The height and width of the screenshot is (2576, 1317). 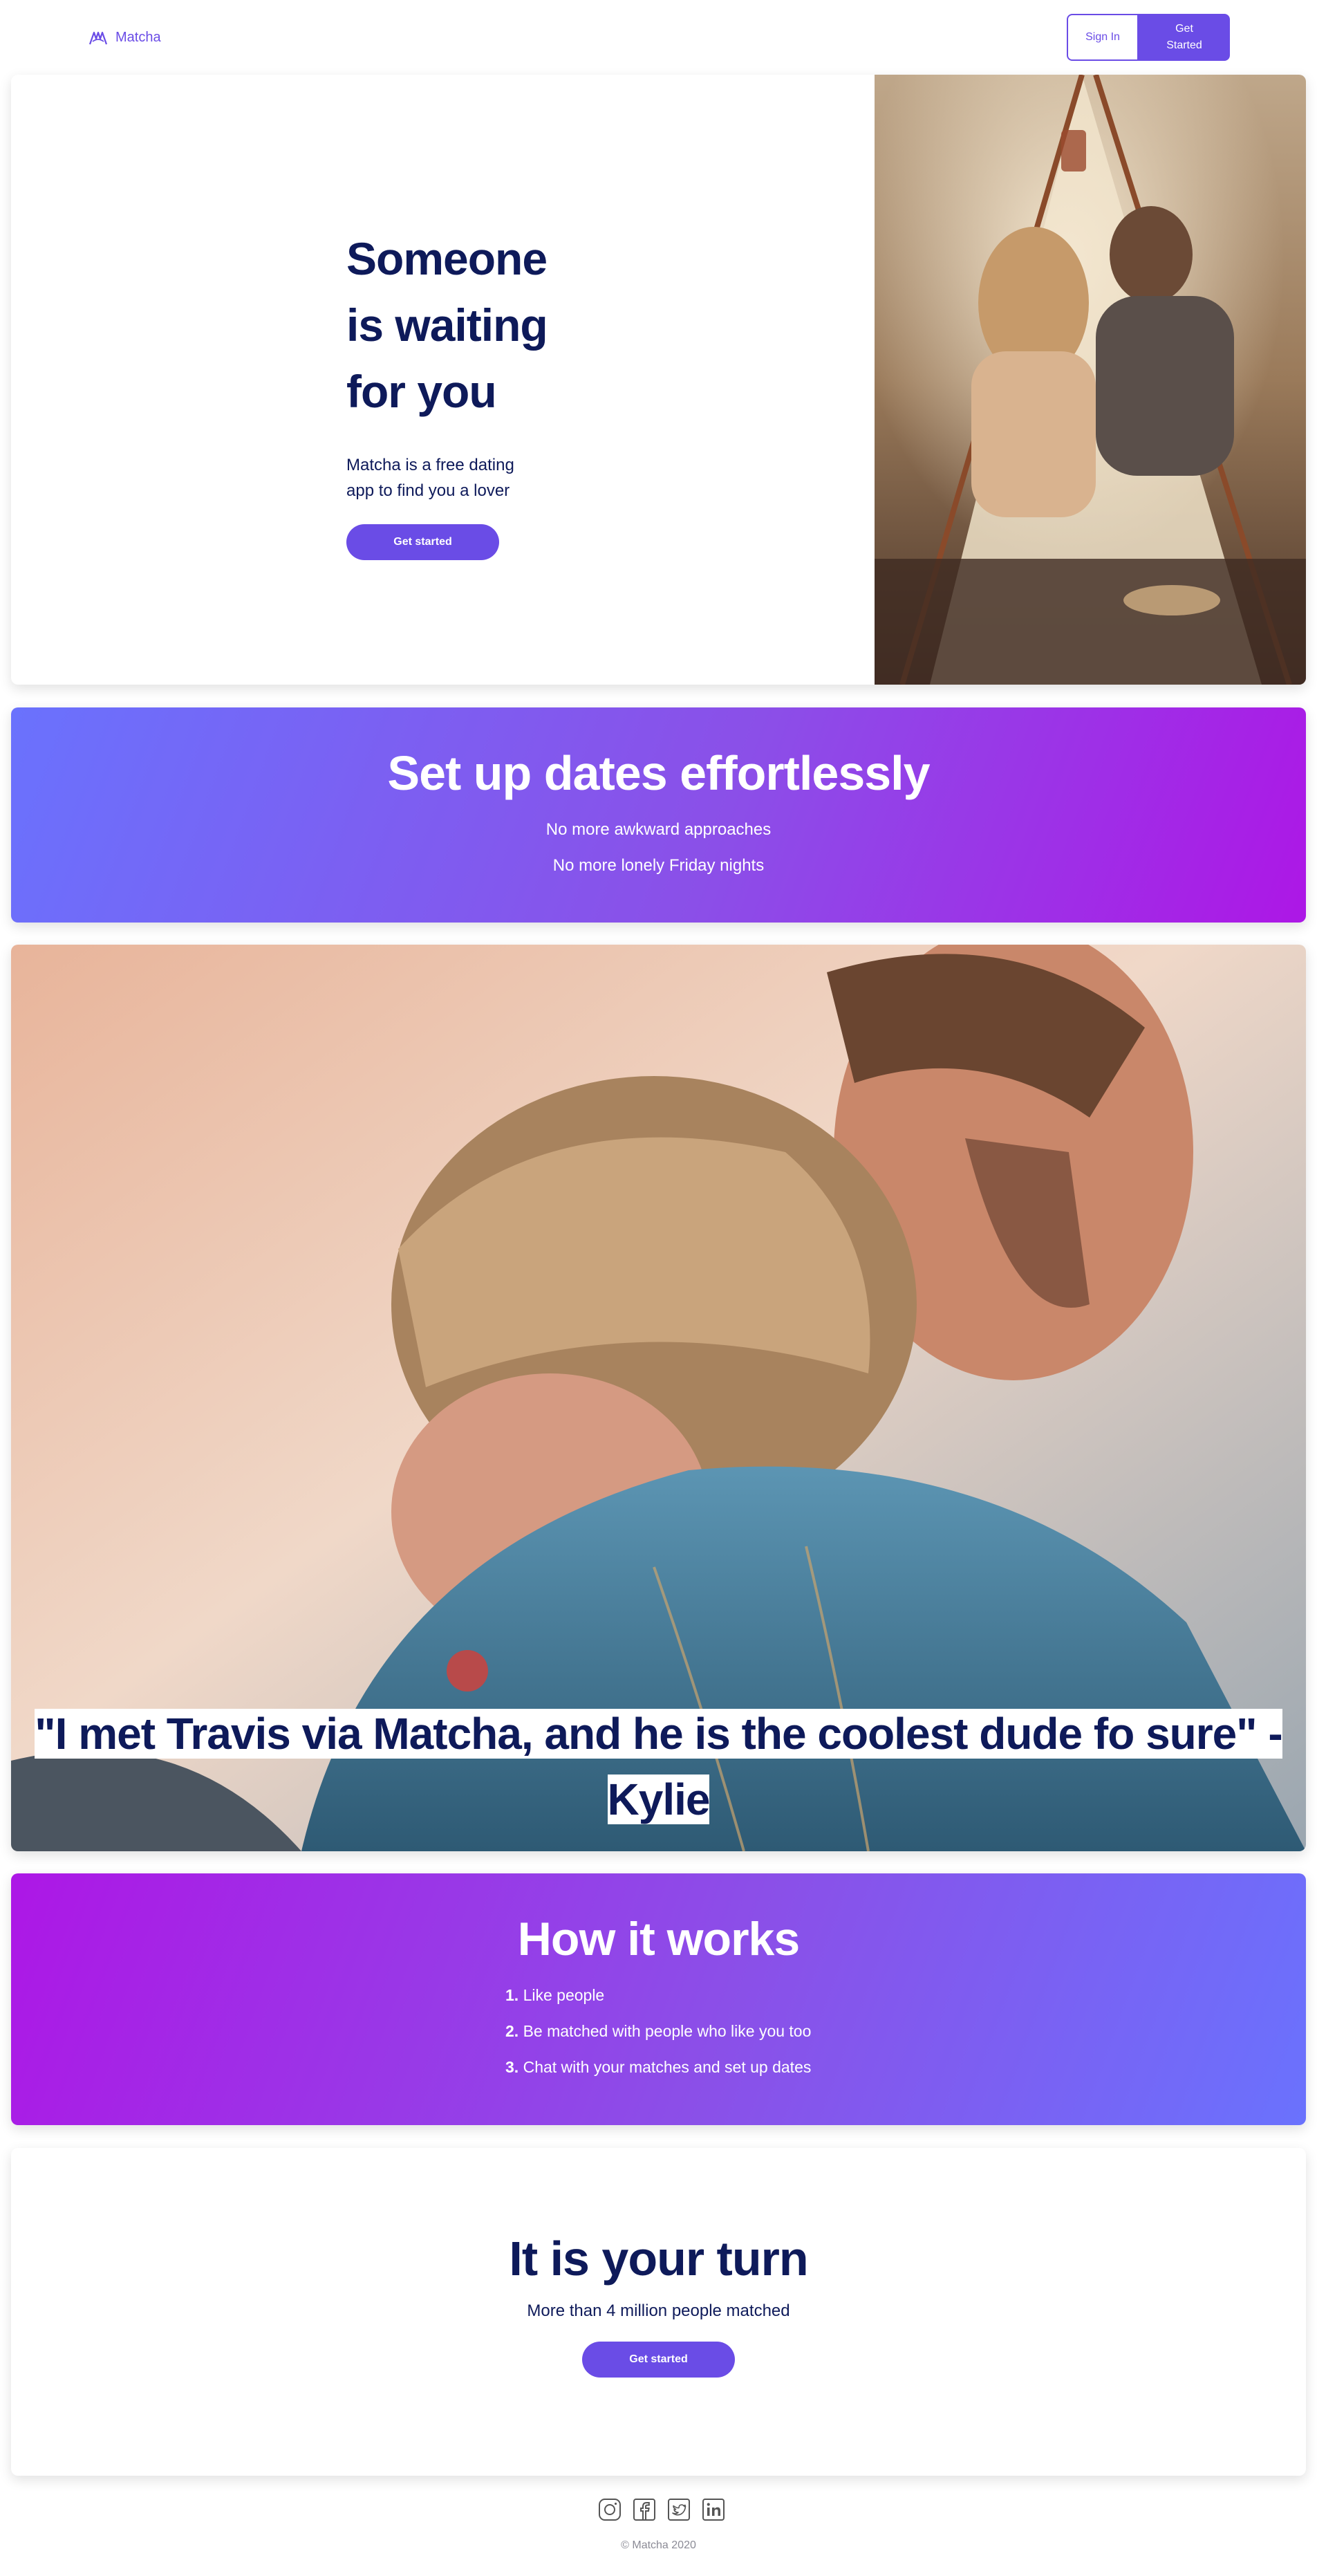 I want to click on step-number: 3., so click(x=512, y=2067).